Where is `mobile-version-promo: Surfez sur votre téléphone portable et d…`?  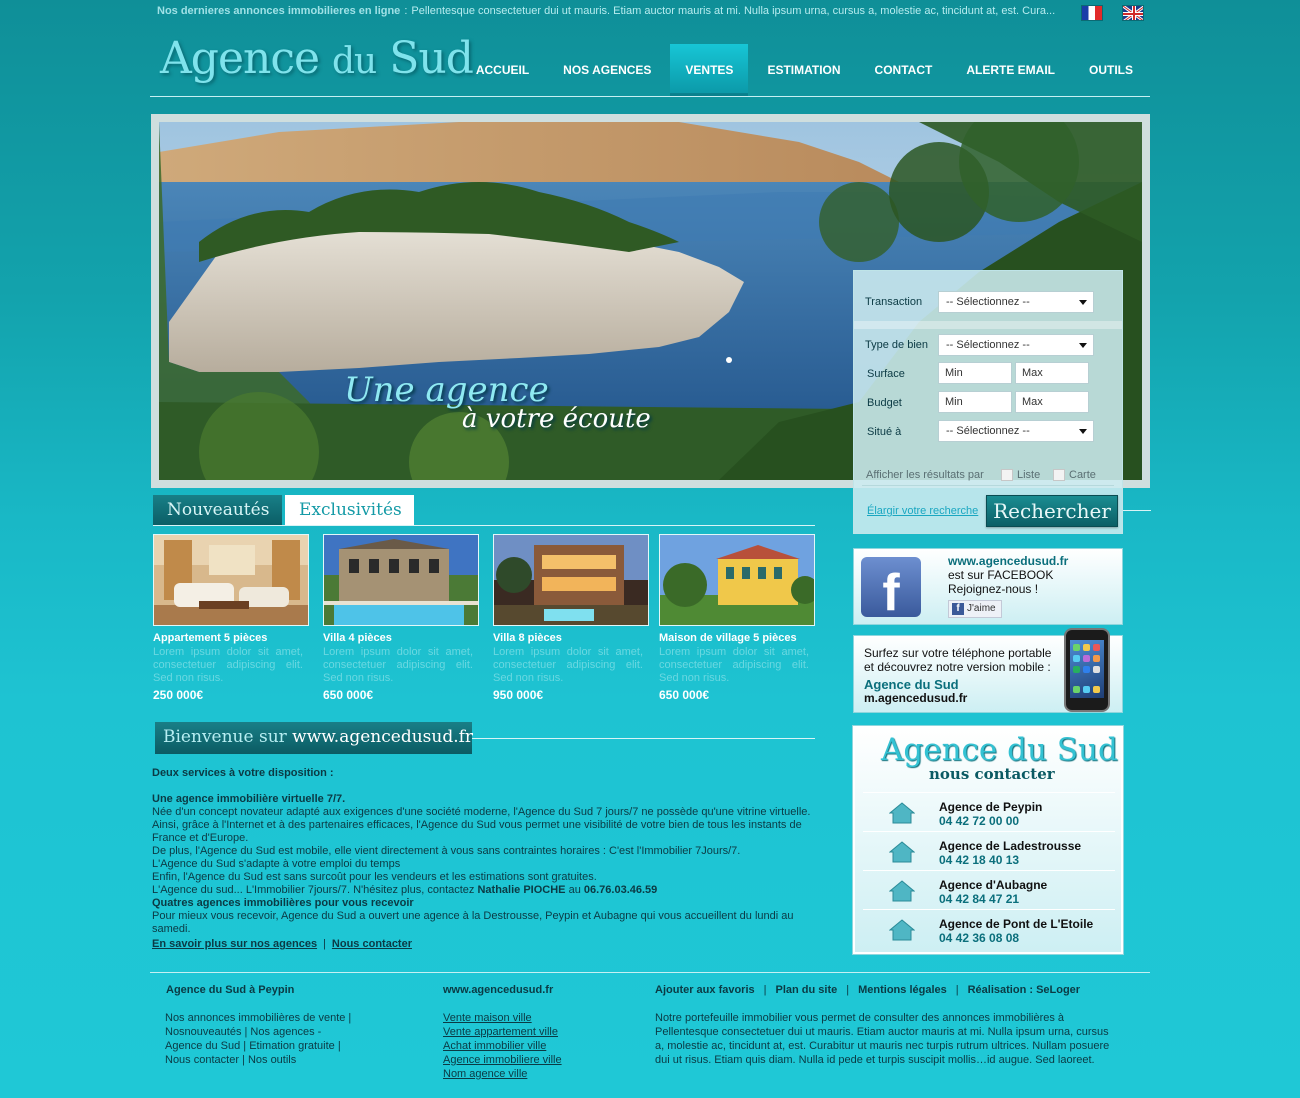
mobile-version-promo: Surfez sur votre téléphone portable et d… is located at coordinates (988, 670).